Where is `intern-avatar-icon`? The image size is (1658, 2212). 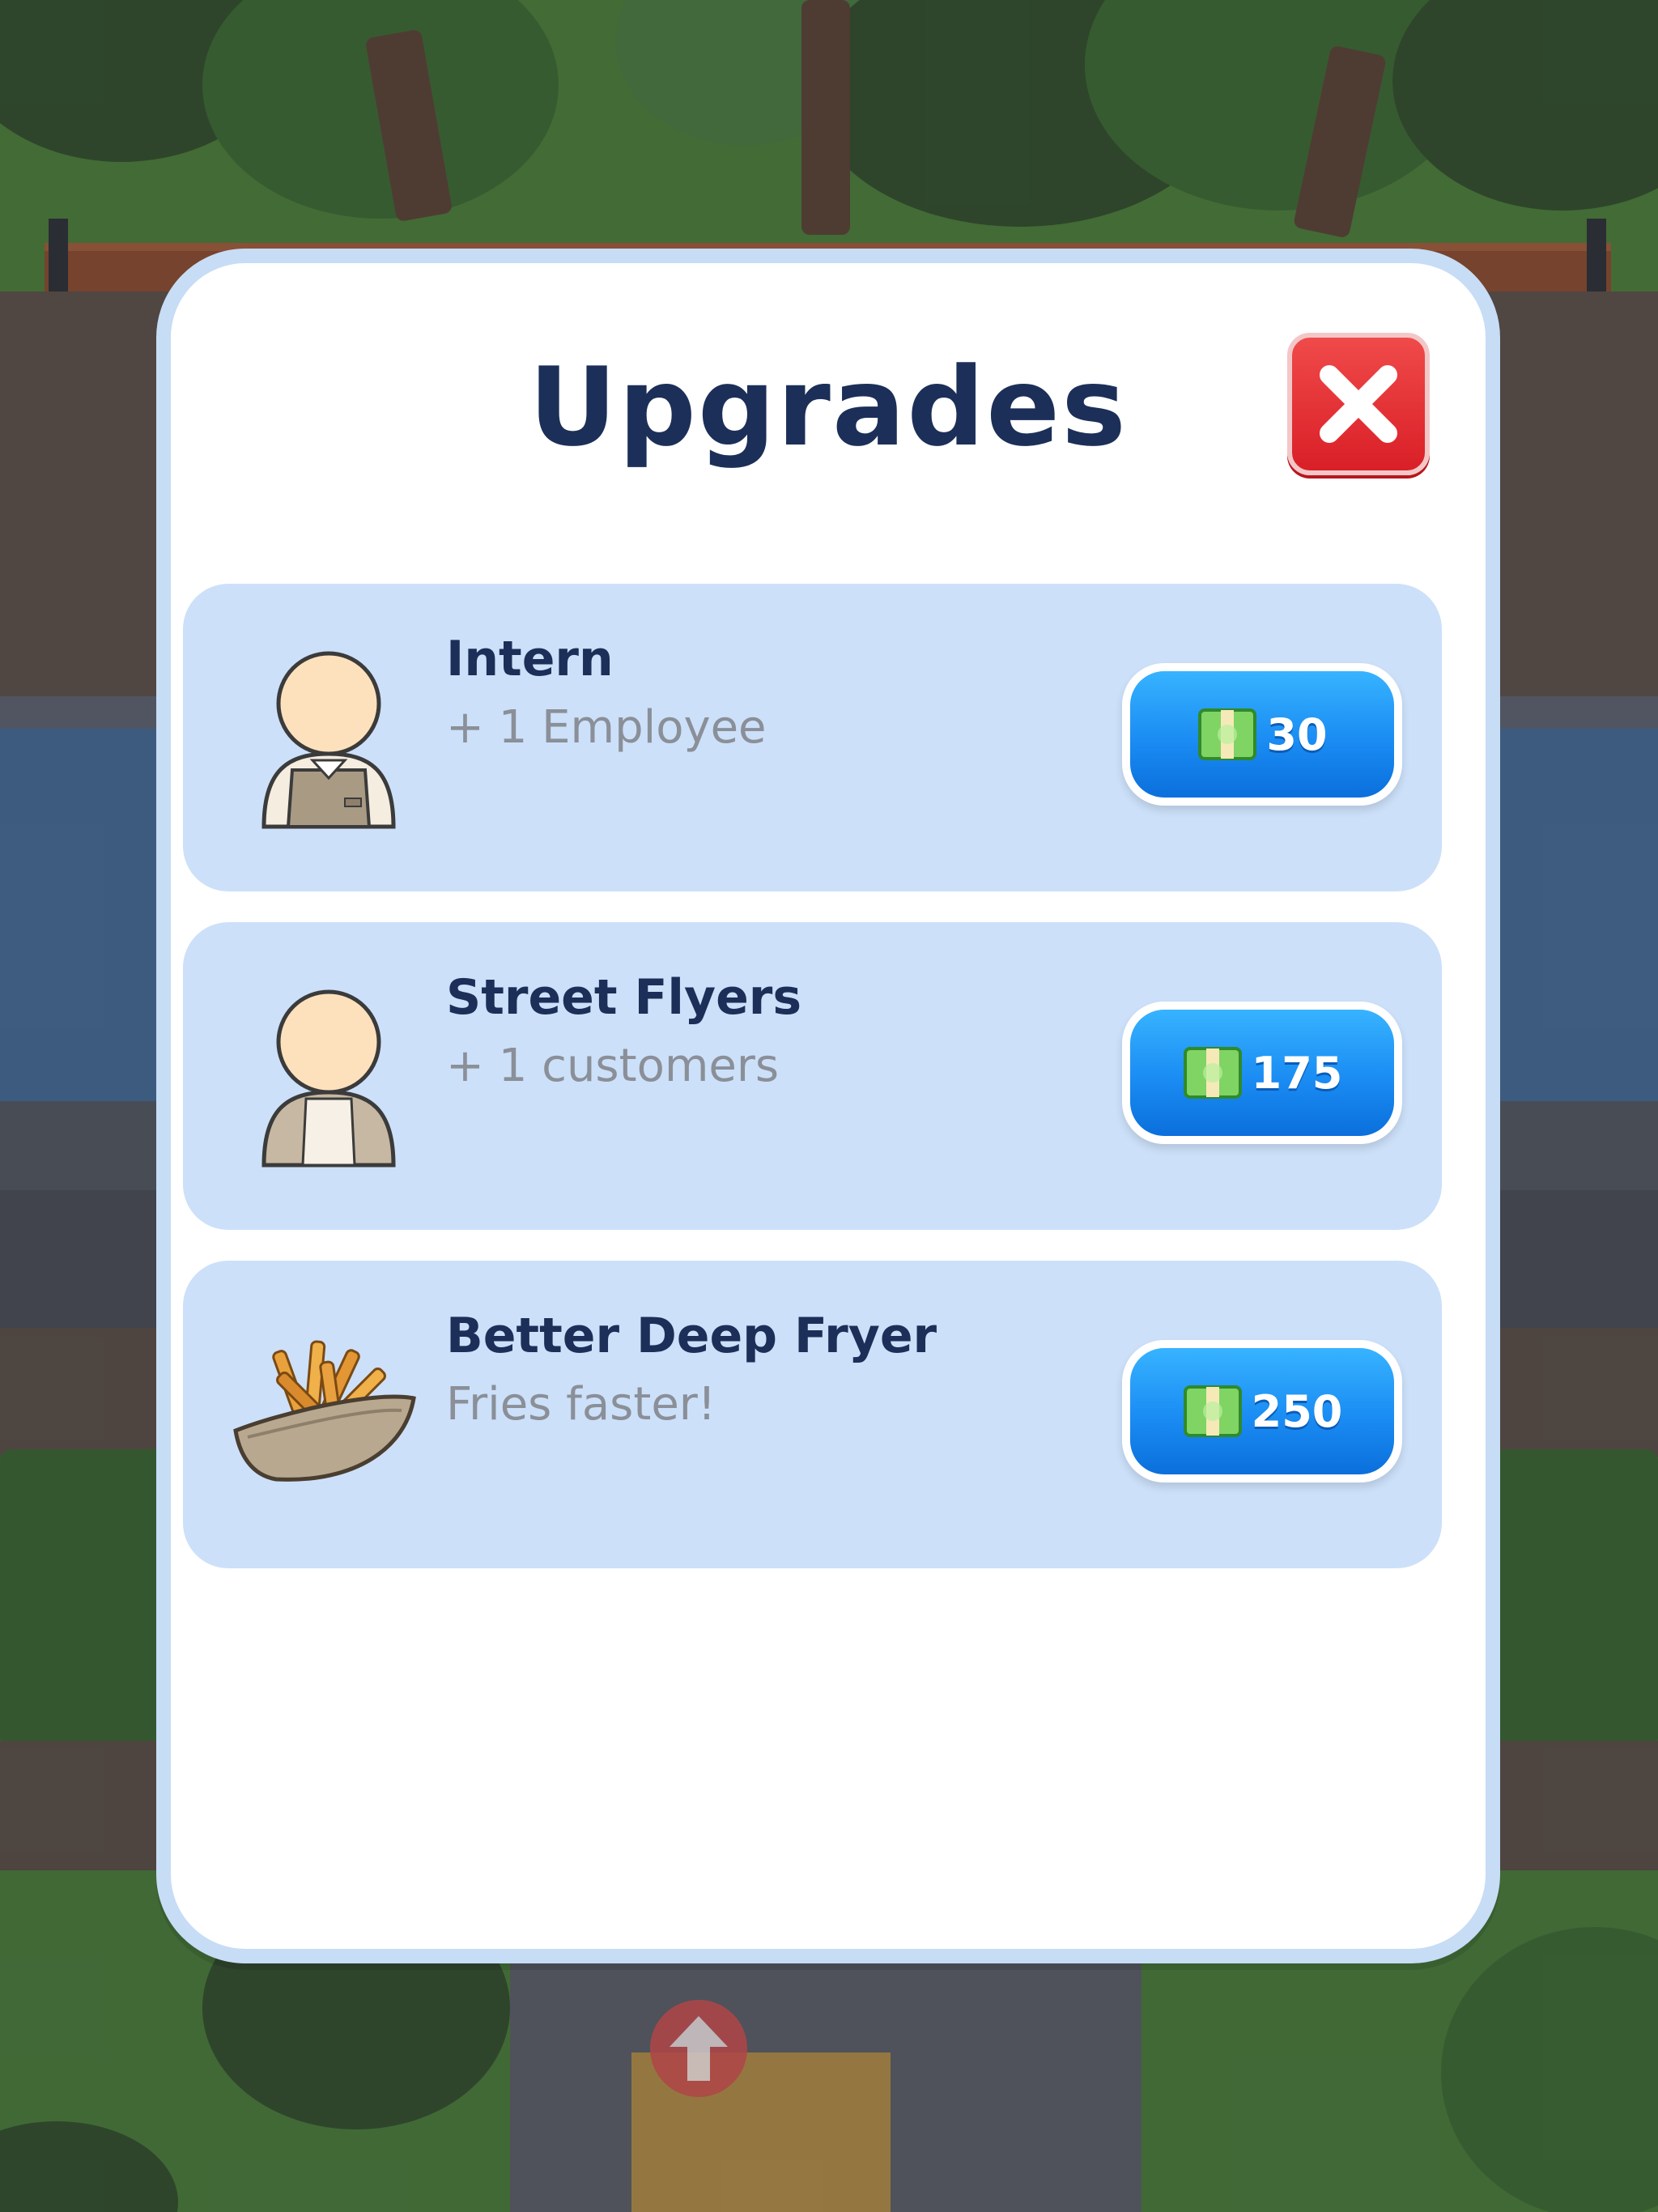 intern-avatar-icon is located at coordinates (329, 737).